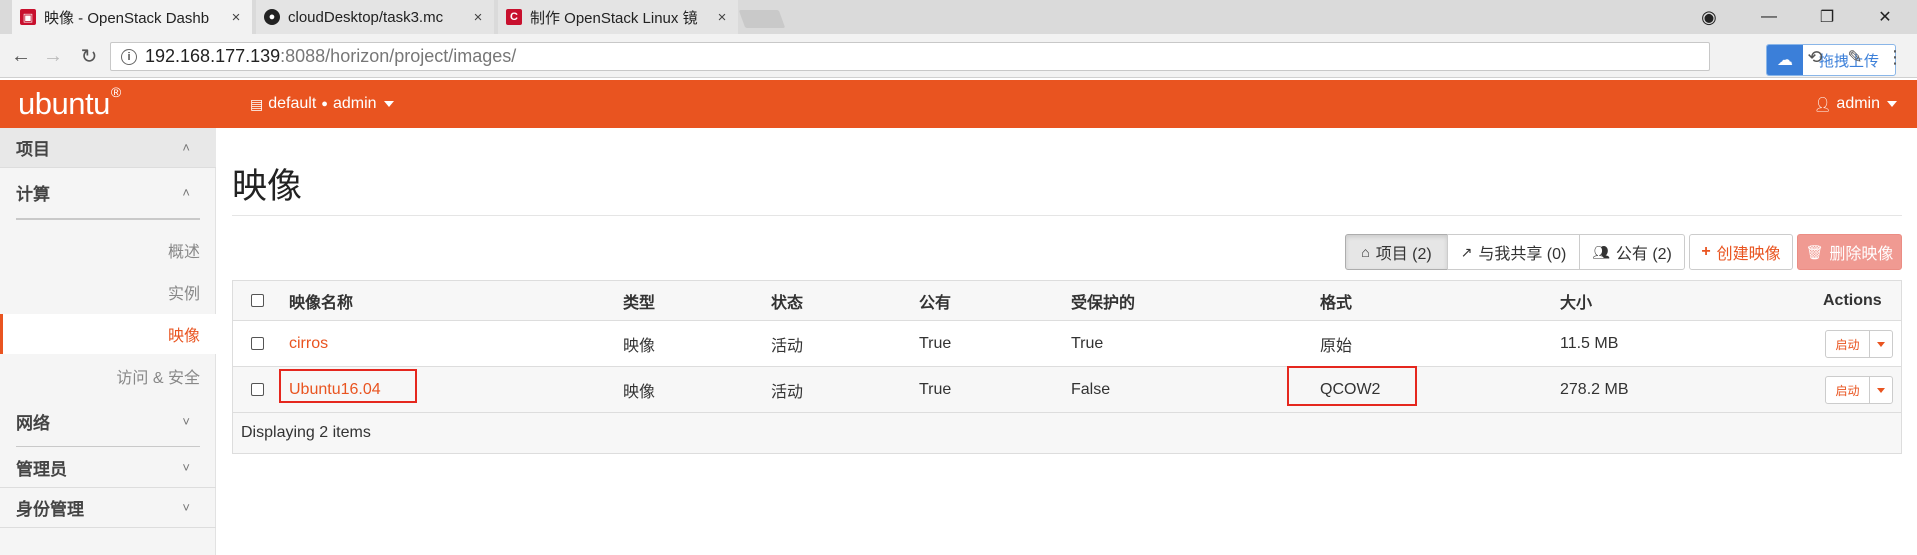 The height and width of the screenshot is (555, 1917). What do you see at coordinates (935, 300) in the screenshot?
I see `column-header-public: 公有` at bounding box center [935, 300].